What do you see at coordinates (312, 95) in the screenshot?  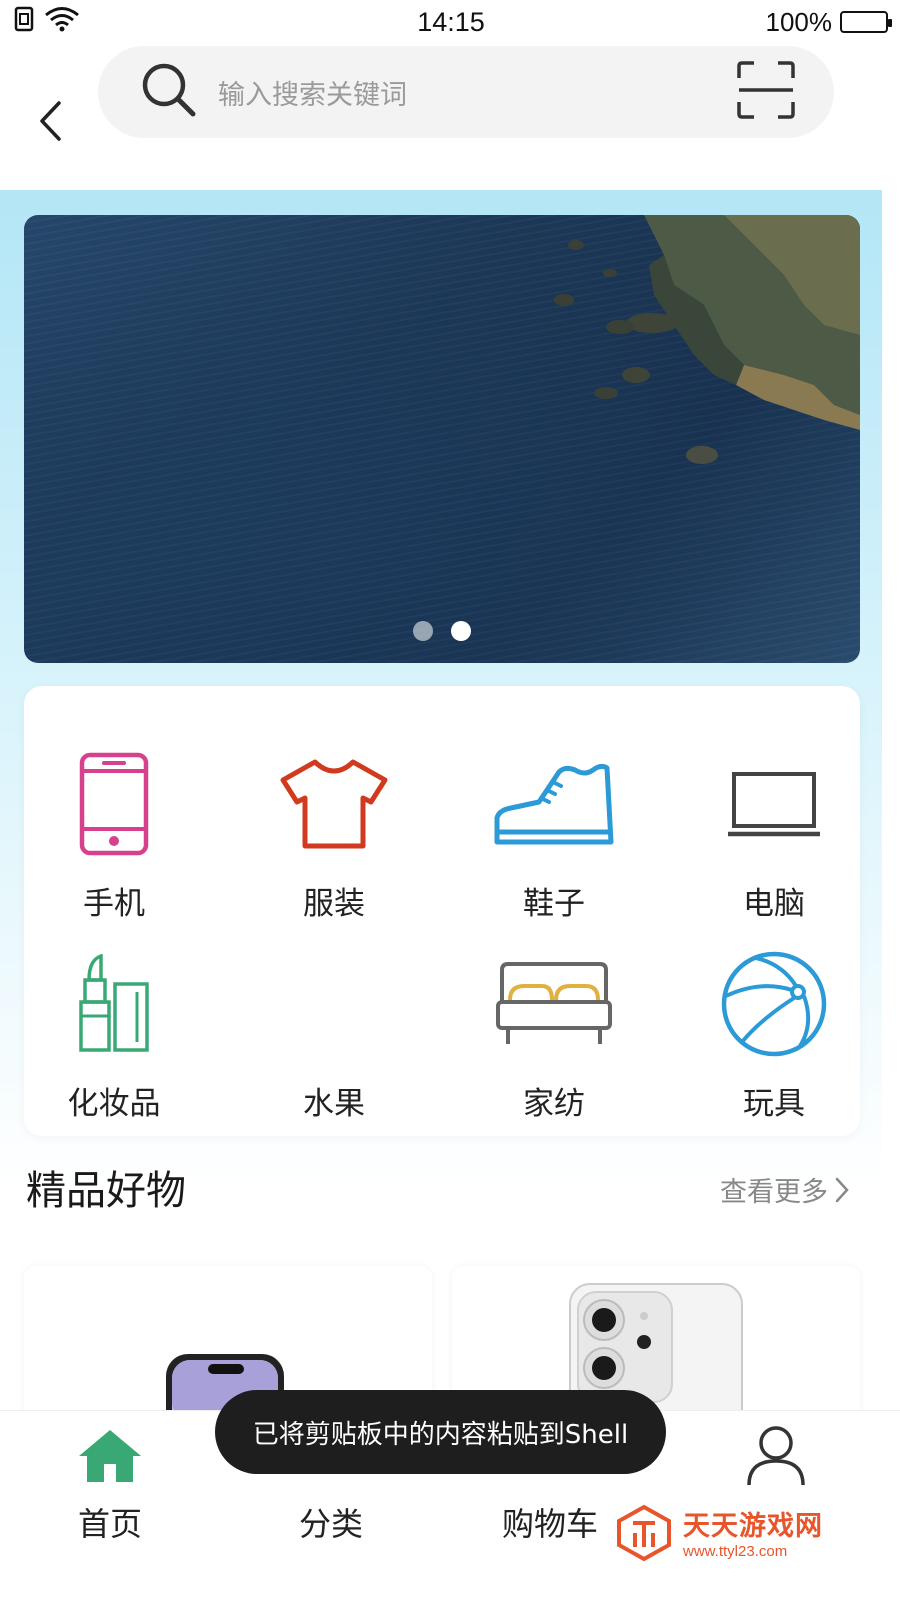 I see `search-placeholder: 输入搜索关键词` at bounding box center [312, 95].